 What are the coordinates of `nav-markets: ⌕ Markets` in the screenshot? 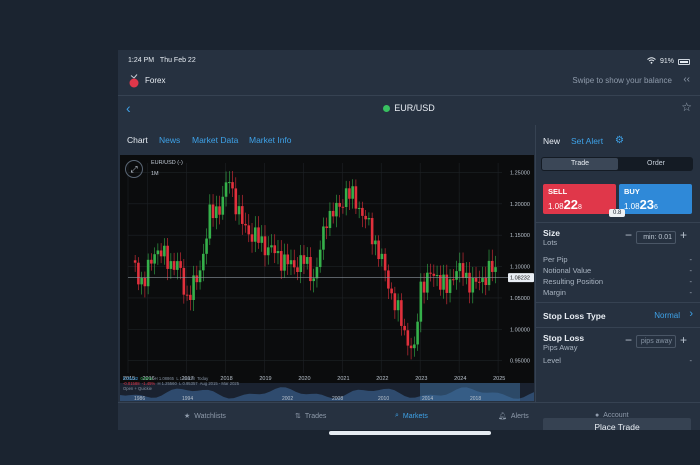 It's located at (411, 416).